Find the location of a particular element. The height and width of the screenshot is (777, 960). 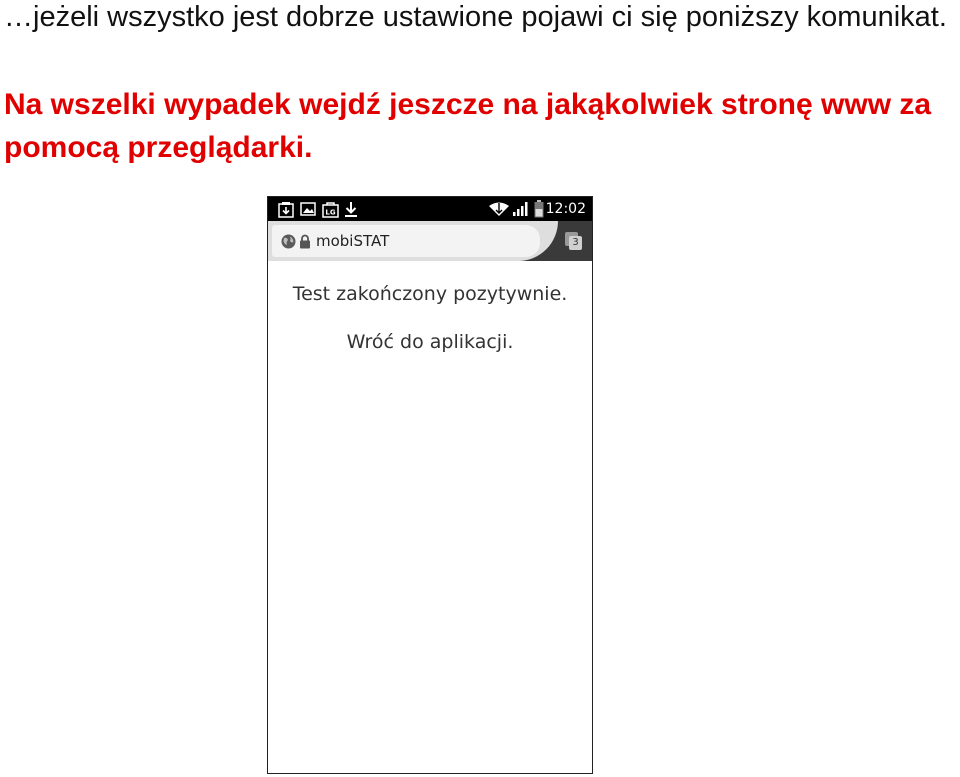

wifi-icon is located at coordinates (499, 209).